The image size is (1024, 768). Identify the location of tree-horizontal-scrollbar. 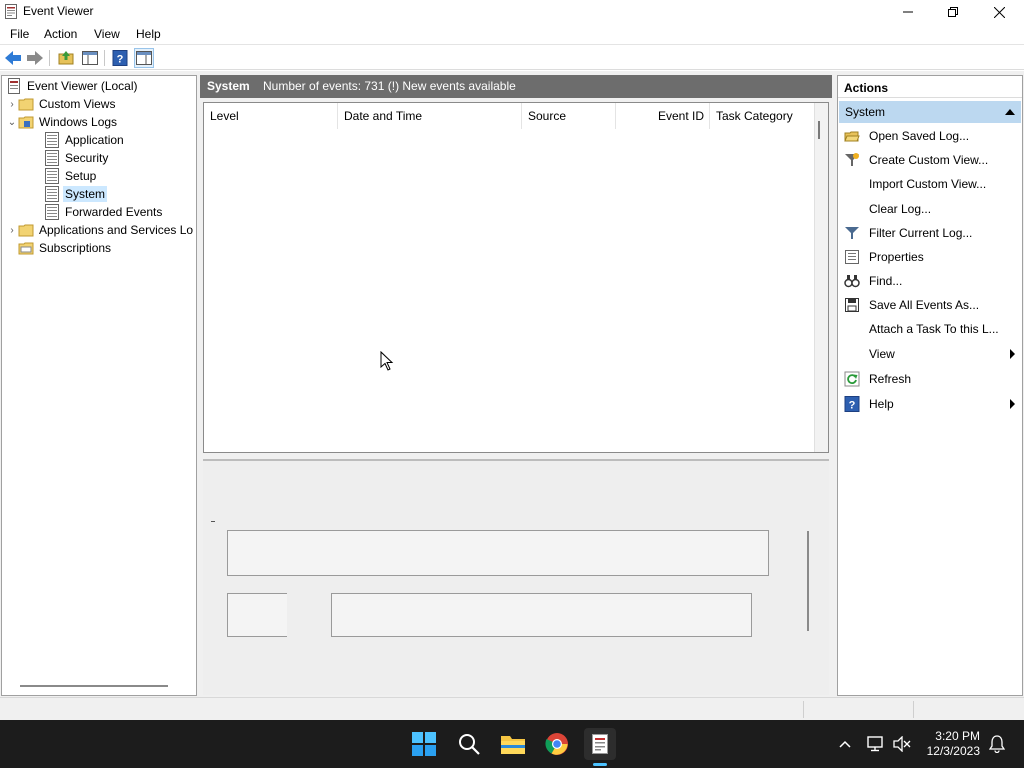
(94, 686).